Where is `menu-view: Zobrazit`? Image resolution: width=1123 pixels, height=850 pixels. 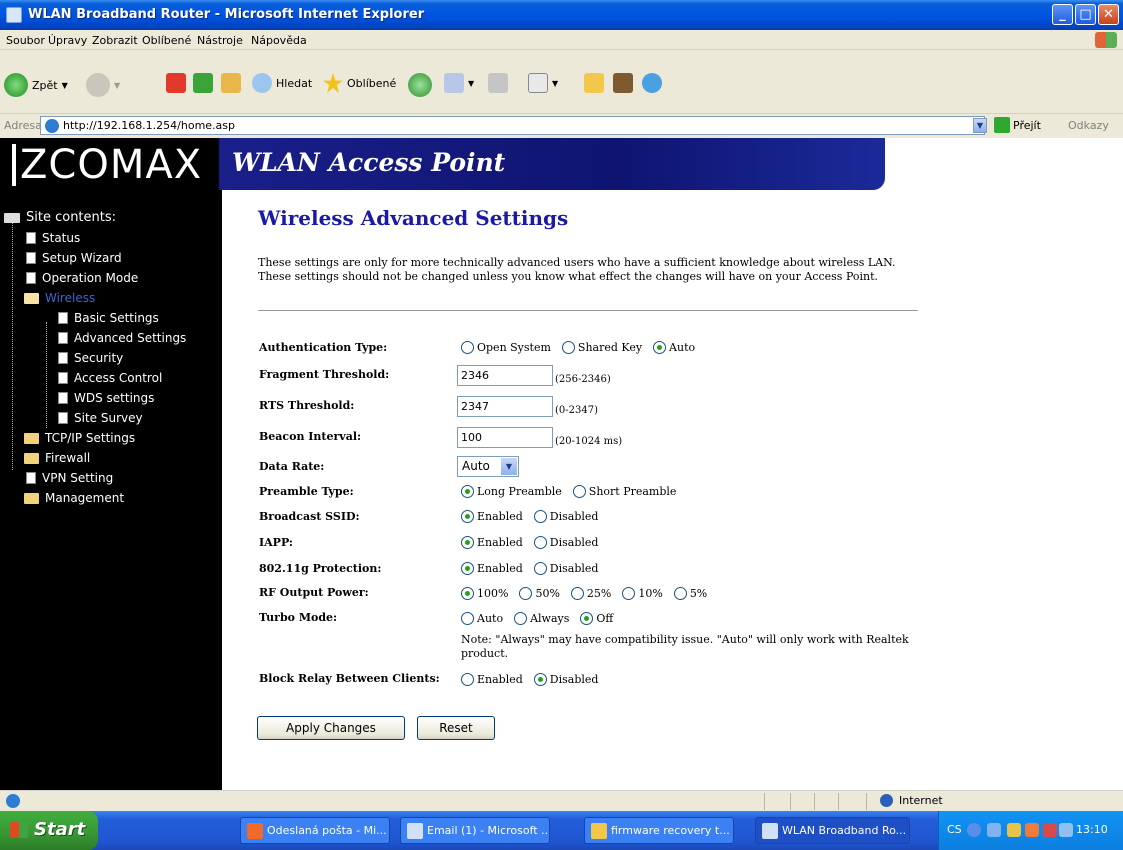
menu-view: Zobrazit is located at coordinates (115, 40).